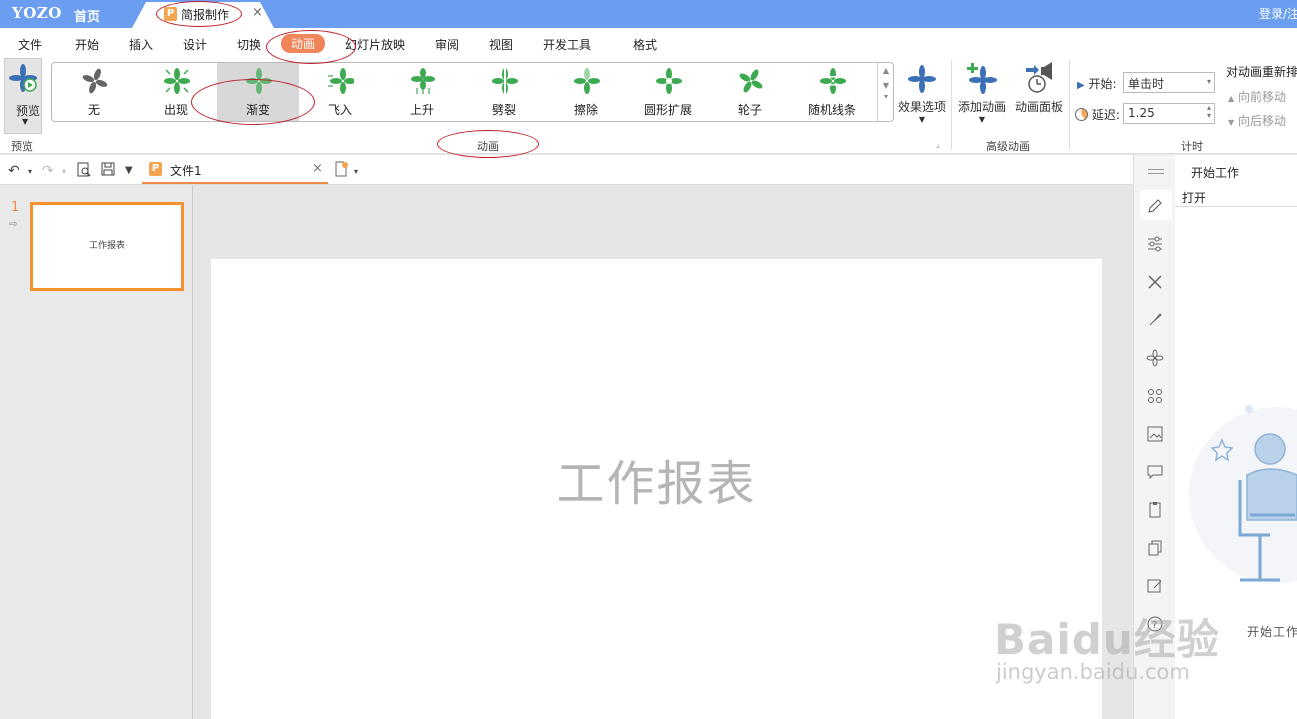  Describe the element at coordinates (1257, 96) in the screenshot. I see `move-earlier-button: ▲ 向前移动` at that location.